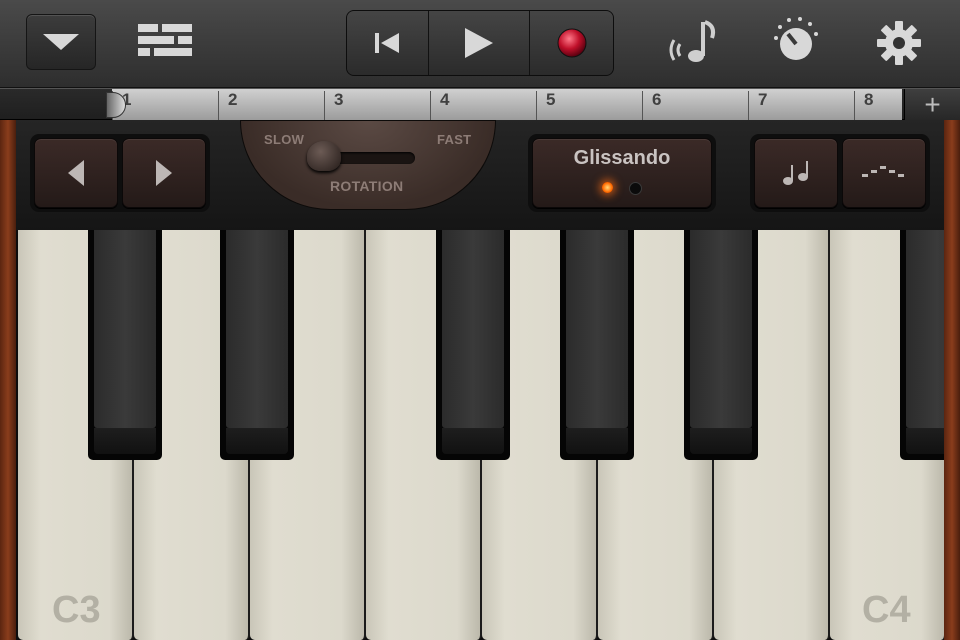 This screenshot has width=960, height=640. I want to click on menu-dropdown-button, so click(61, 42).